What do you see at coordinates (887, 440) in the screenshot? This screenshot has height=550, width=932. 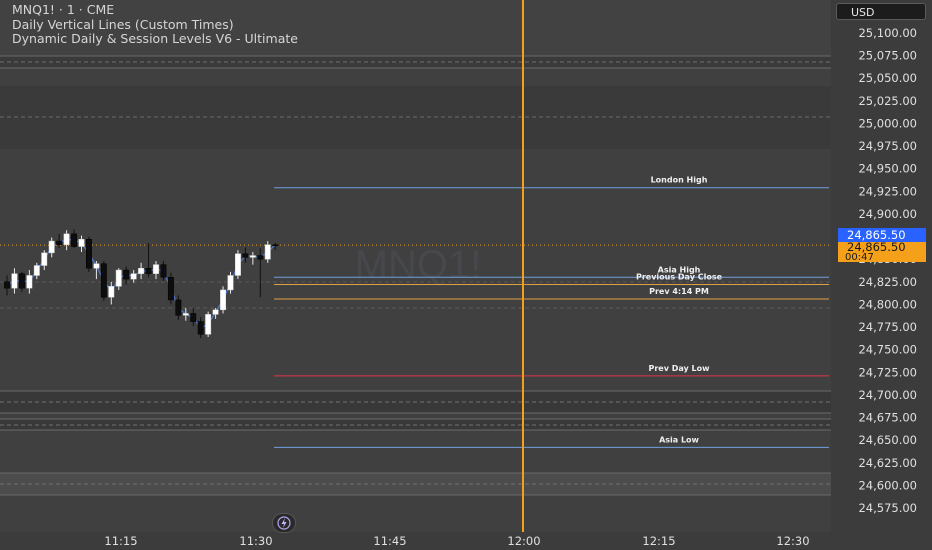 I see `price-tick-label: 24,650.00` at bounding box center [887, 440].